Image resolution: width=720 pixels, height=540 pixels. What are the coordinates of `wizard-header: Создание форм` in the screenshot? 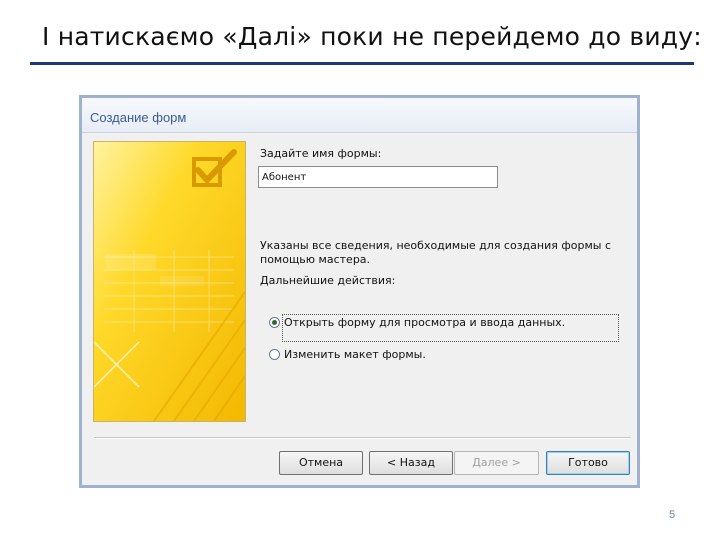 It's located at (359, 115).